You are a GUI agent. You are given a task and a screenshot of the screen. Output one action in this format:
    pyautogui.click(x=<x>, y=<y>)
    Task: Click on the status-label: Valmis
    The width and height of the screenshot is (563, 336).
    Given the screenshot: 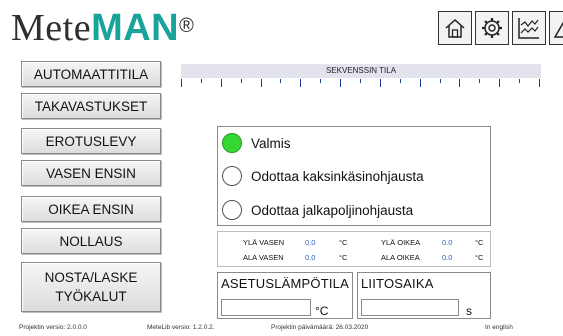 What is the action you would take?
    pyautogui.click(x=271, y=143)
    